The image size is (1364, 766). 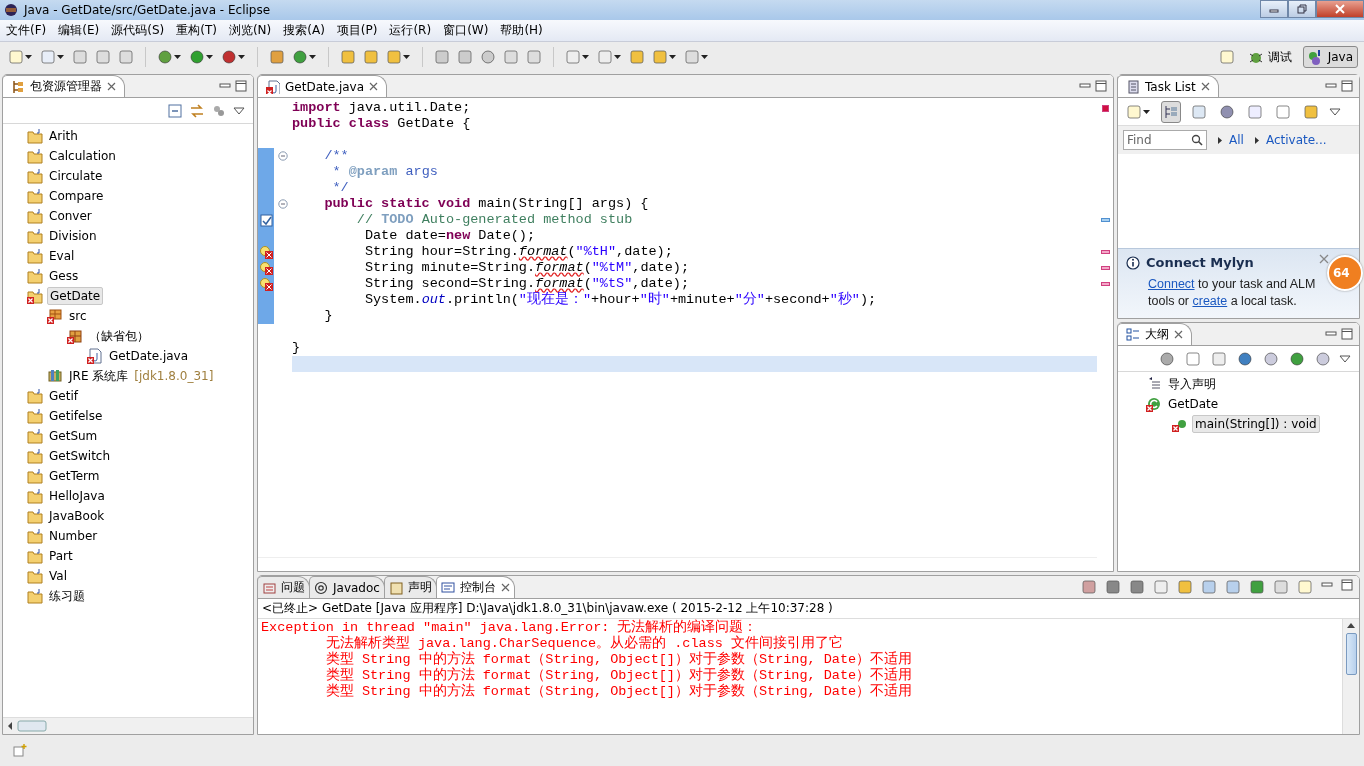 I want to click on tree-item: GetDate, so click(x=75, y=296).